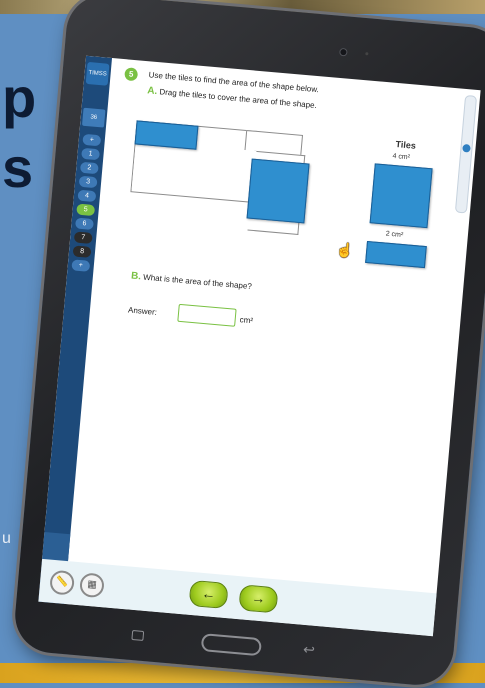  I want to click on recent-apps-icon, so click(138, 635).